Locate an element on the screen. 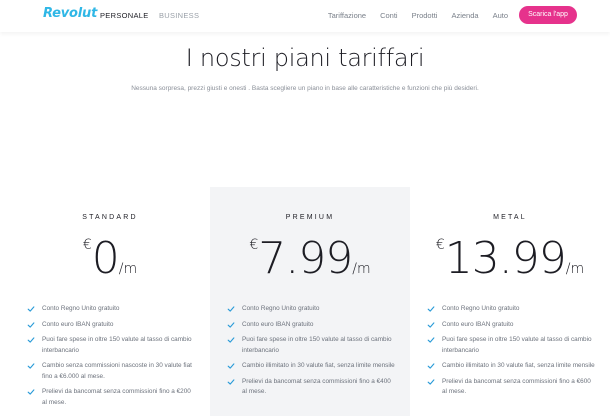 Image resolution: width=610 pixels, height=416 pixels. page-title: I nostri piani tariffari is located at coordinates (305, 58).